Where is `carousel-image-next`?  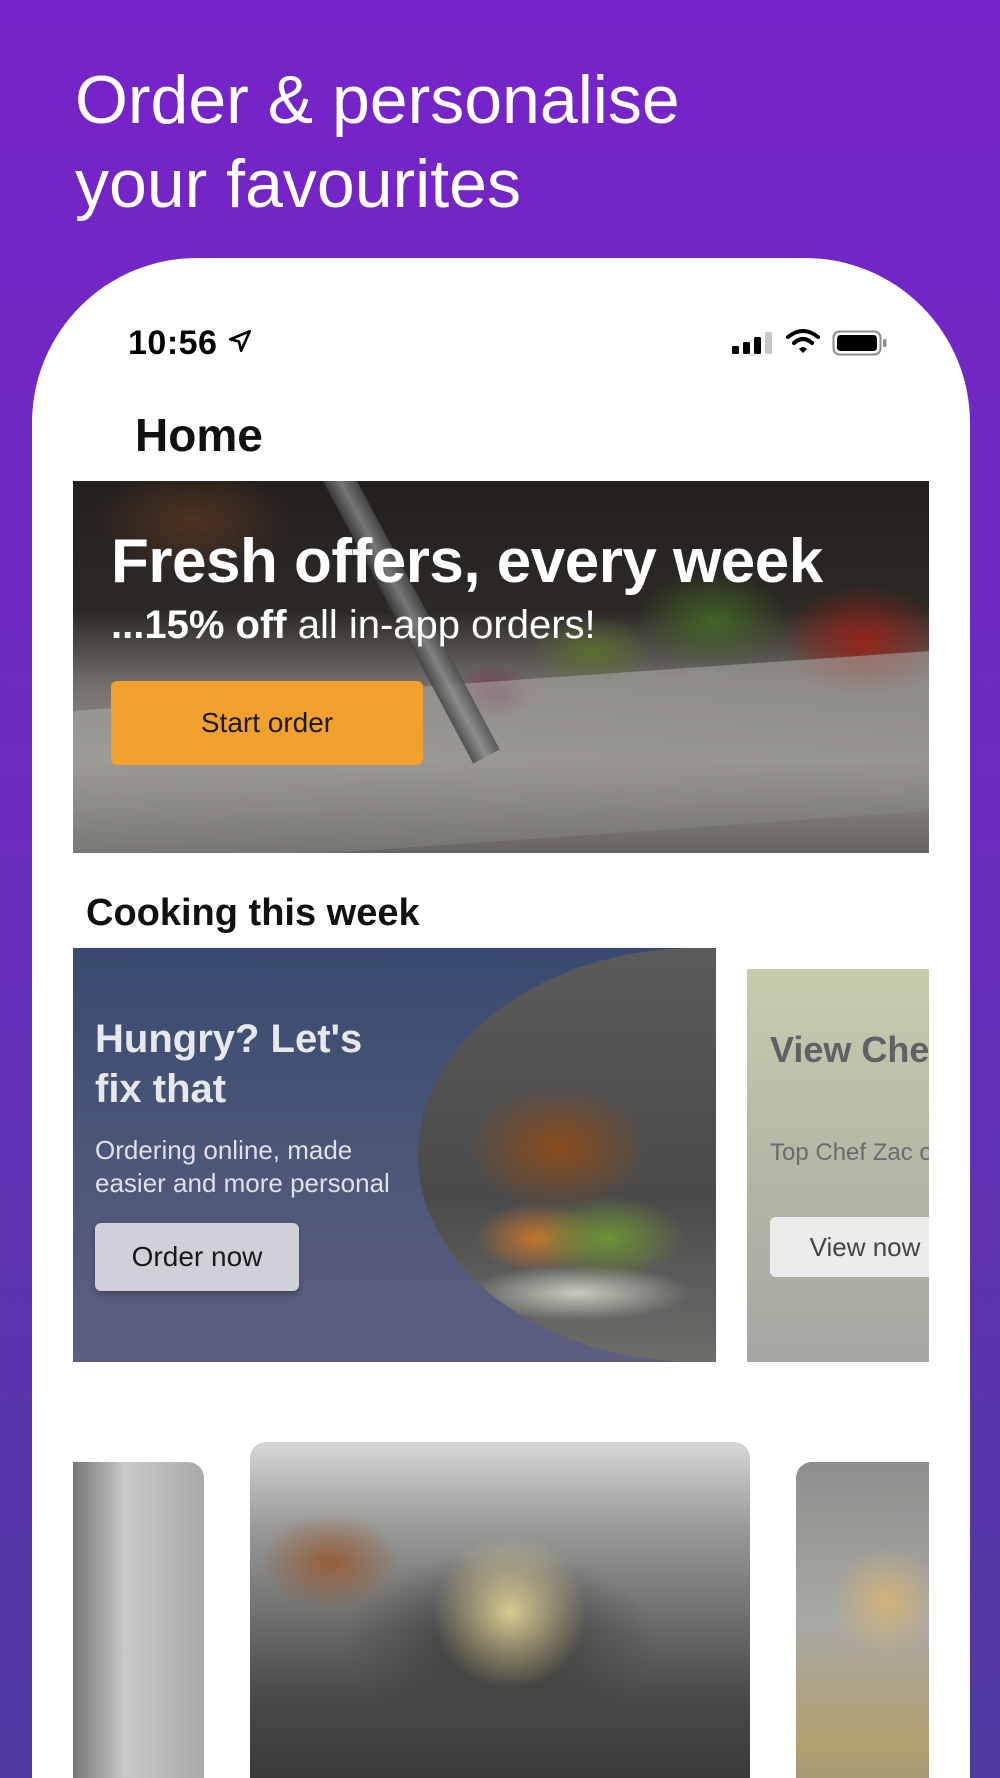
carousel-image-next is located at coordinates (862, 1620).